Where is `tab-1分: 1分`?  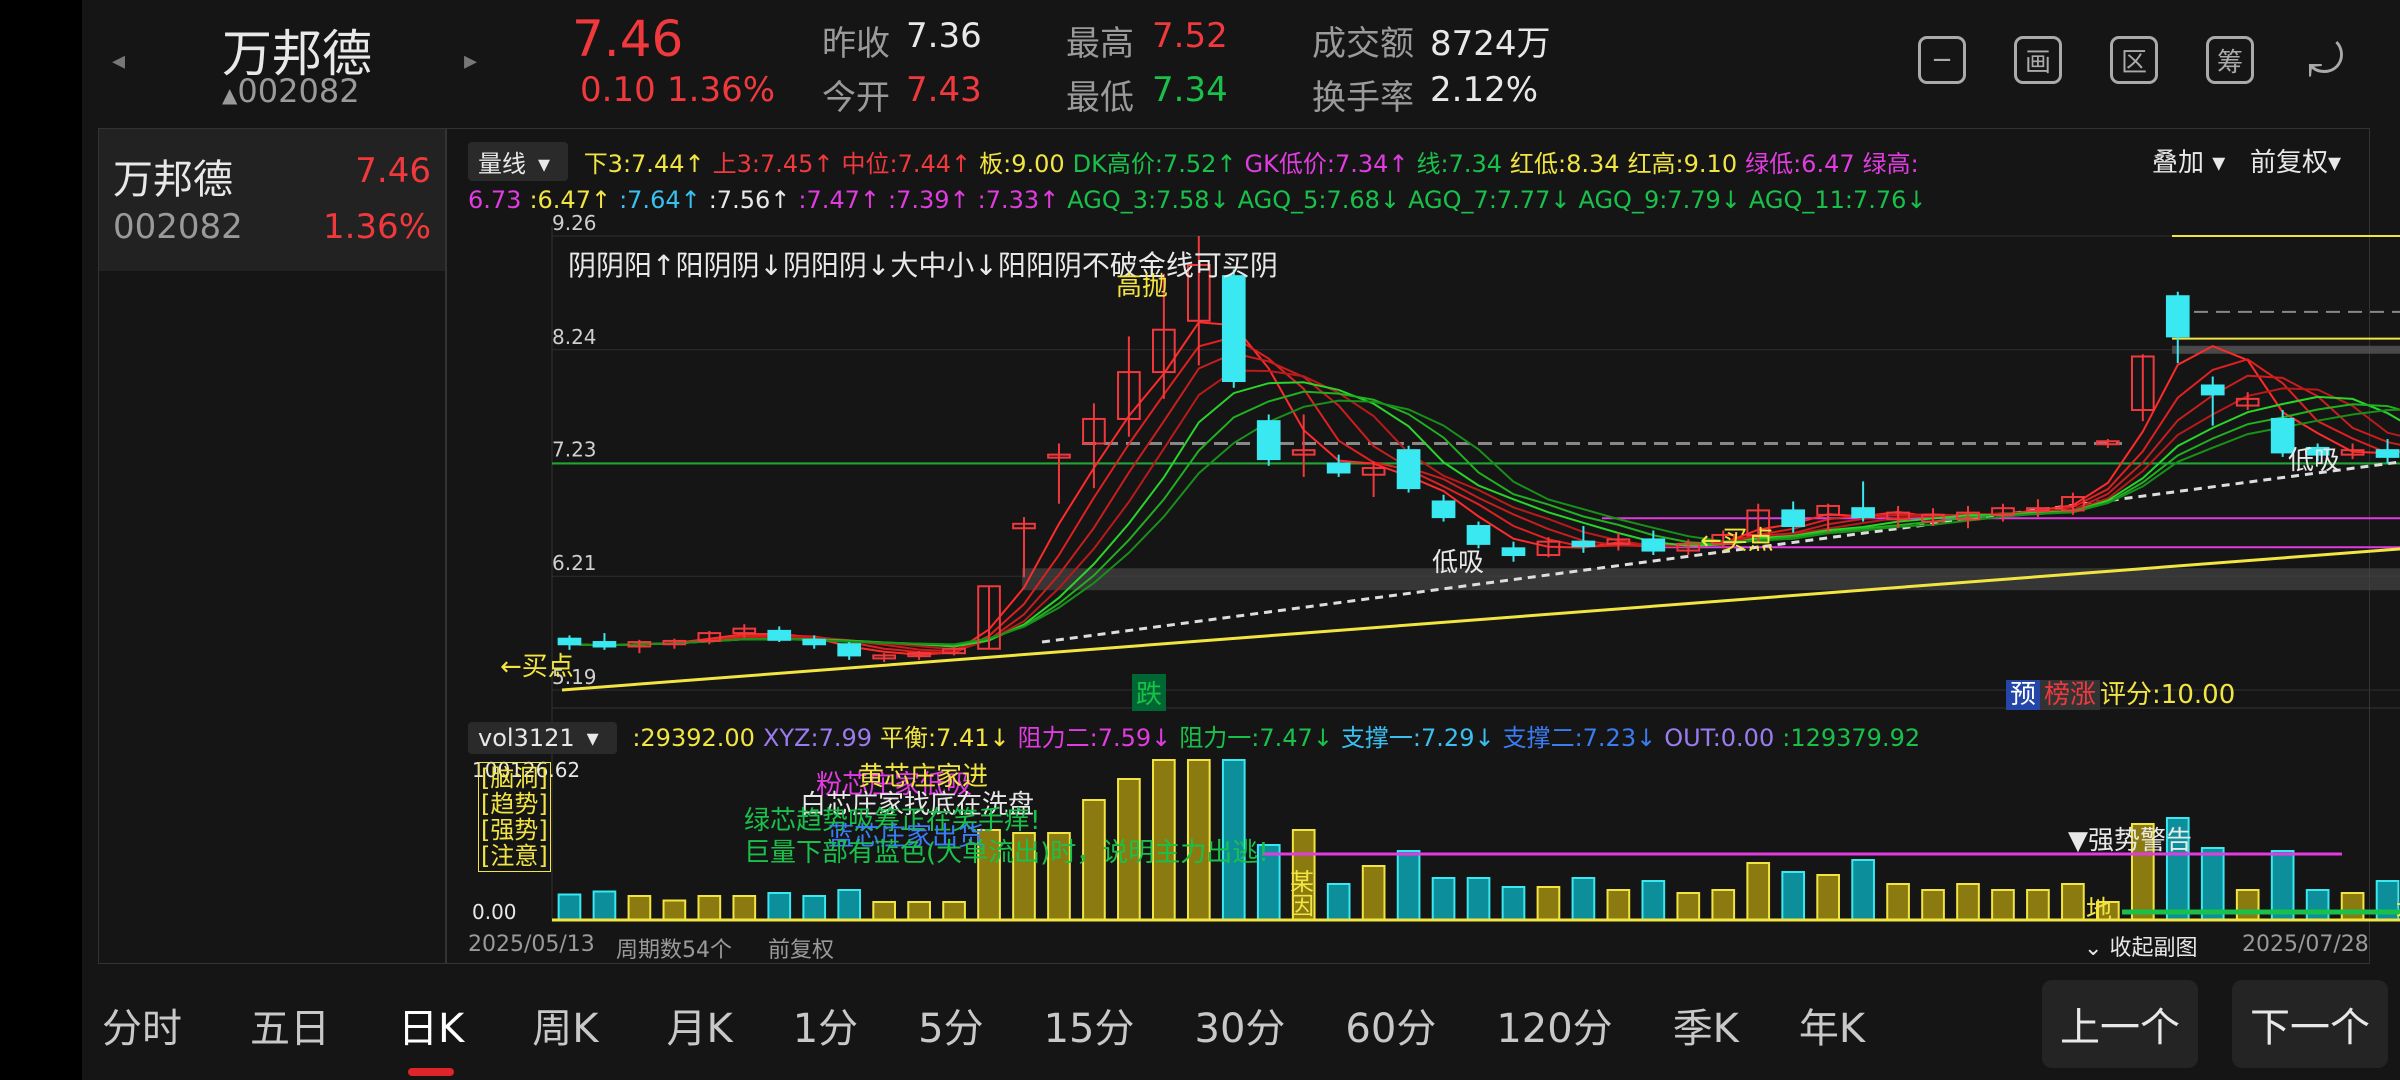
tab-1分: 1分 is located at coordinates (825, 1025).